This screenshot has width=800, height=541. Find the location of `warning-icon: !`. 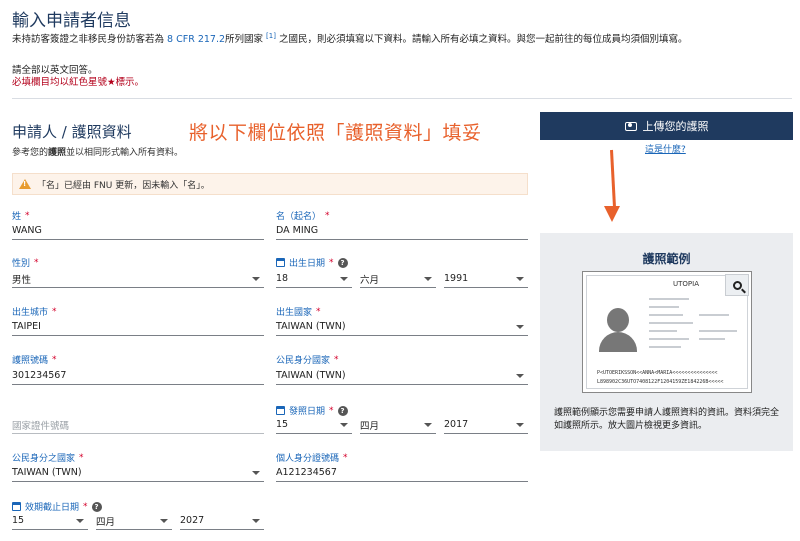

warning-icon: ! is located at coordinates (25, 184).